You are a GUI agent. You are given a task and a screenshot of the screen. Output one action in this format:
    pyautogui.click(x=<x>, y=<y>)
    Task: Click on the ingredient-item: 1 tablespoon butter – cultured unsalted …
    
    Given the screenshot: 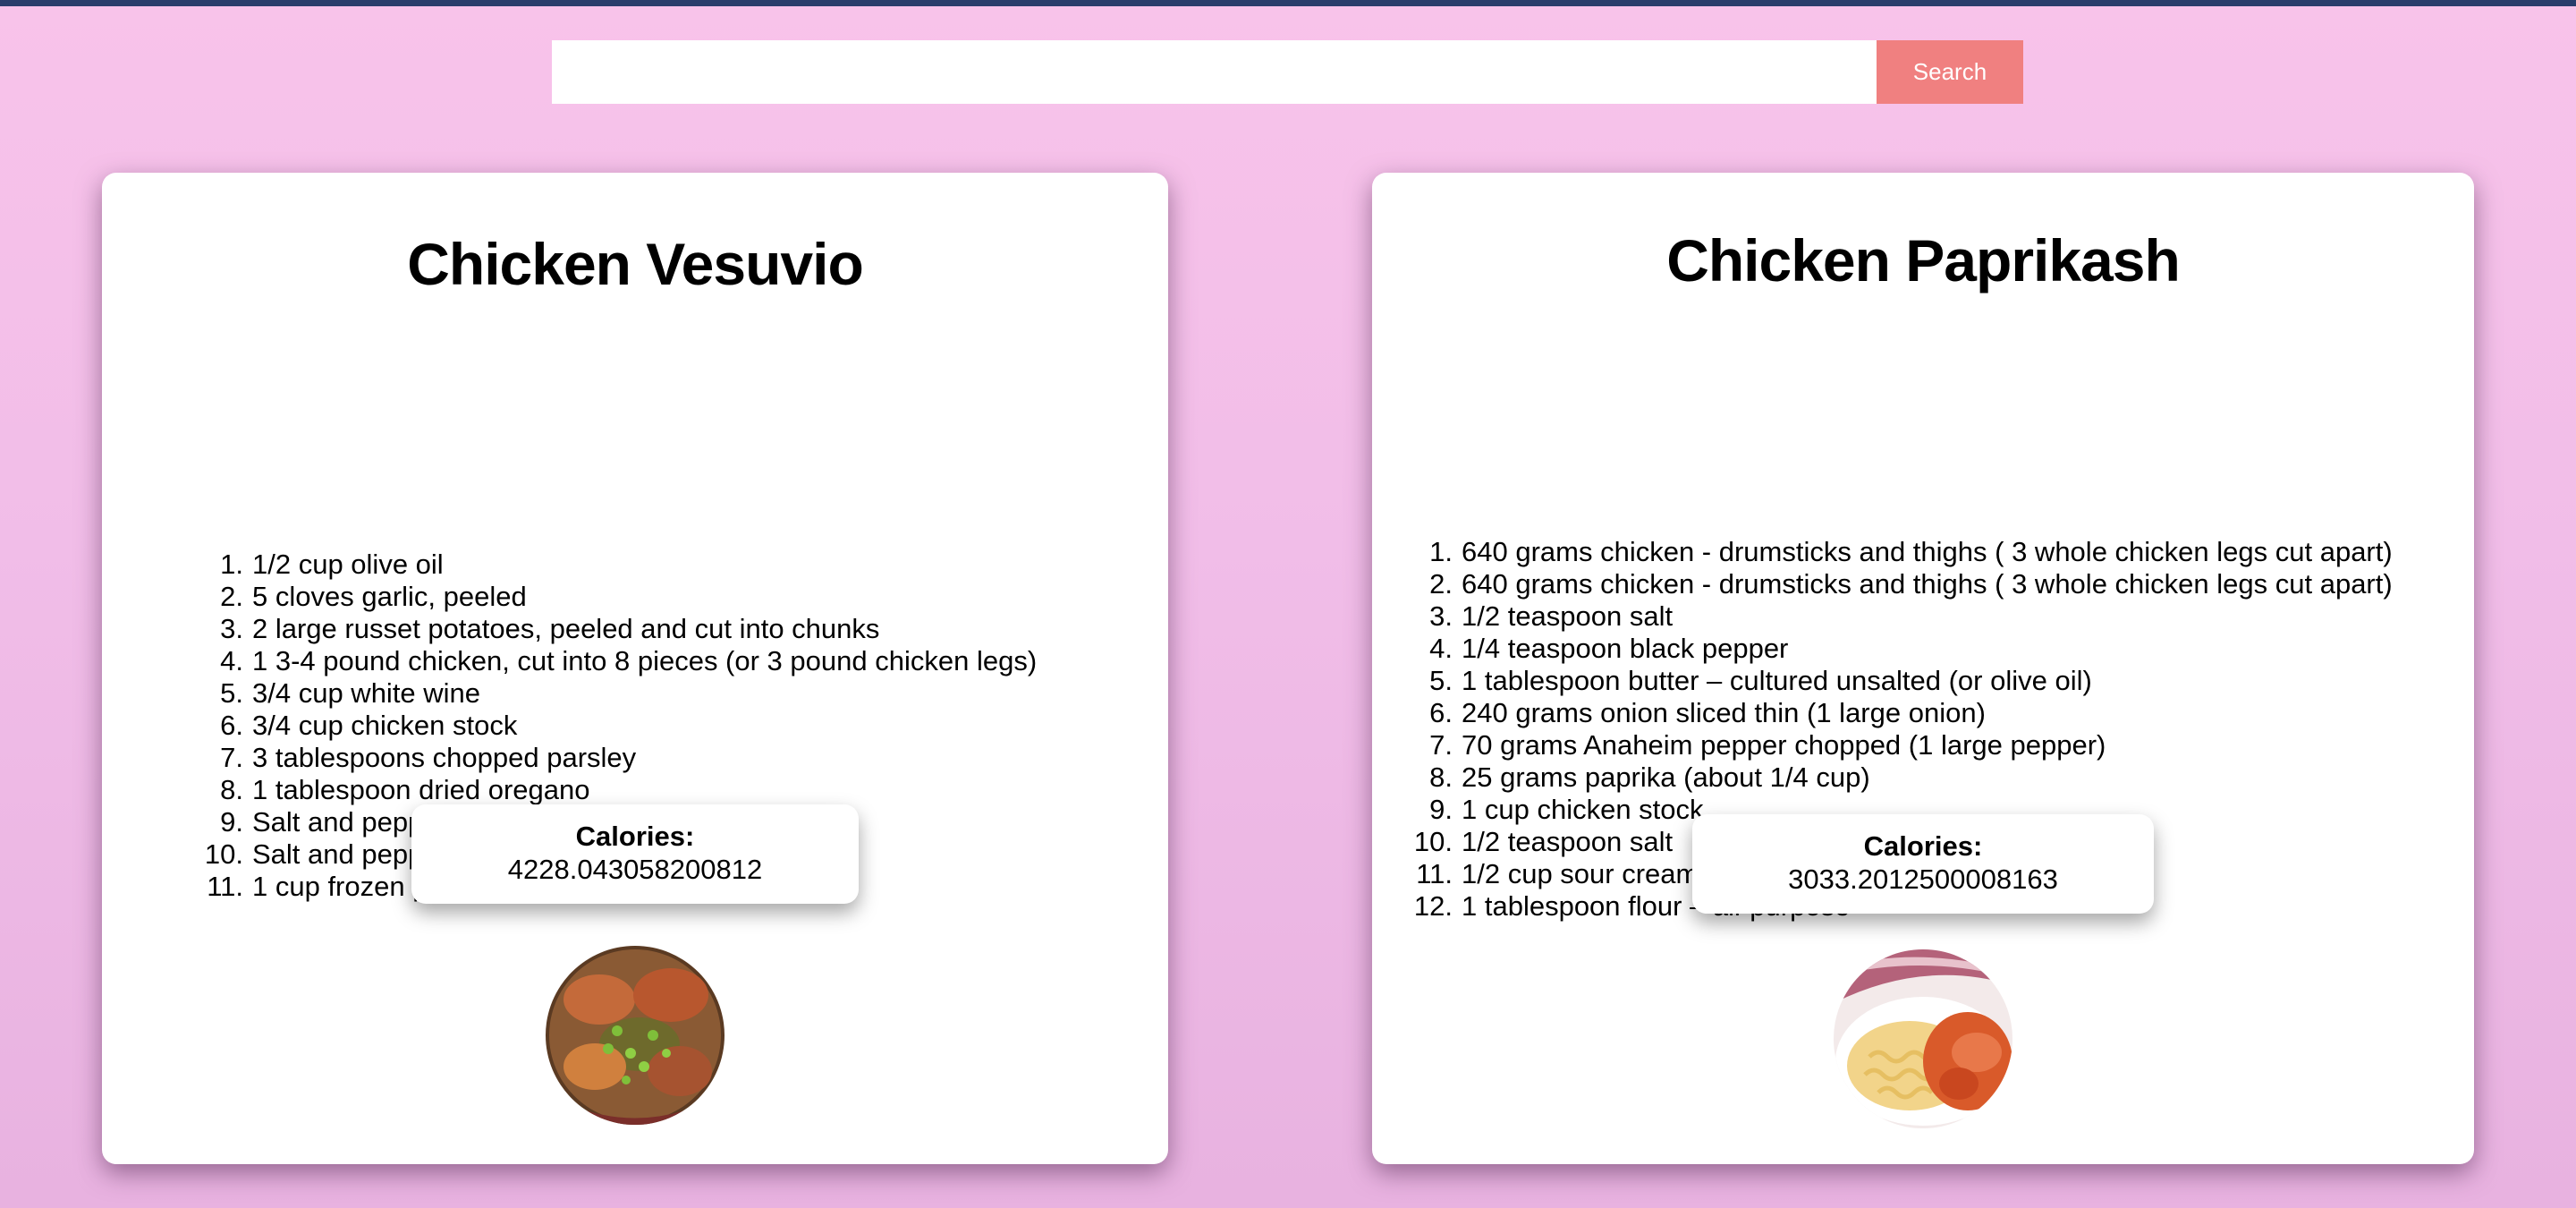 What is the action you would take?
    pyautogui.click(x=1760, y=681)
    